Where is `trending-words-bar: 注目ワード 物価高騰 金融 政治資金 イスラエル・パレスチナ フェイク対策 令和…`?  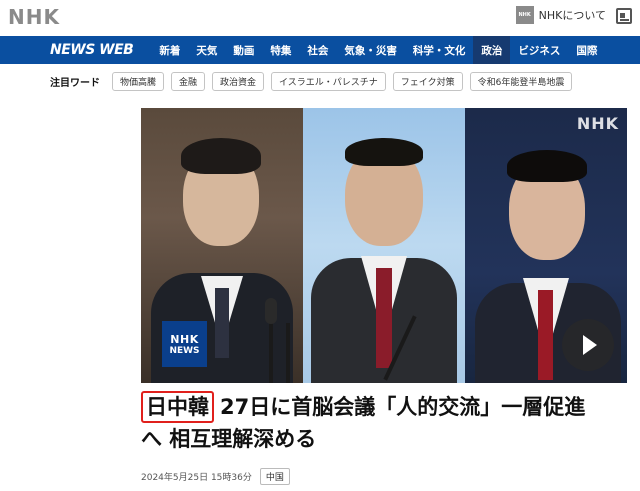
trending-words-bar: 注目ワード 物価高騰 金融 政治資金 イスラエル・パレスチナ フェイク対策 令和… is located at coordinates (320, 81).